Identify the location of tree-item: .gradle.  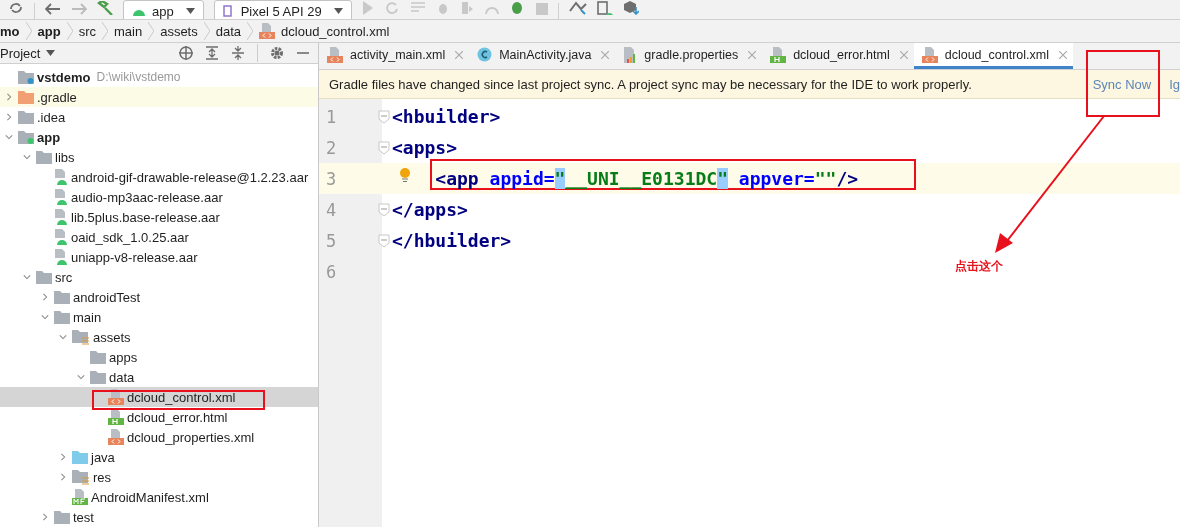
(159, 97).